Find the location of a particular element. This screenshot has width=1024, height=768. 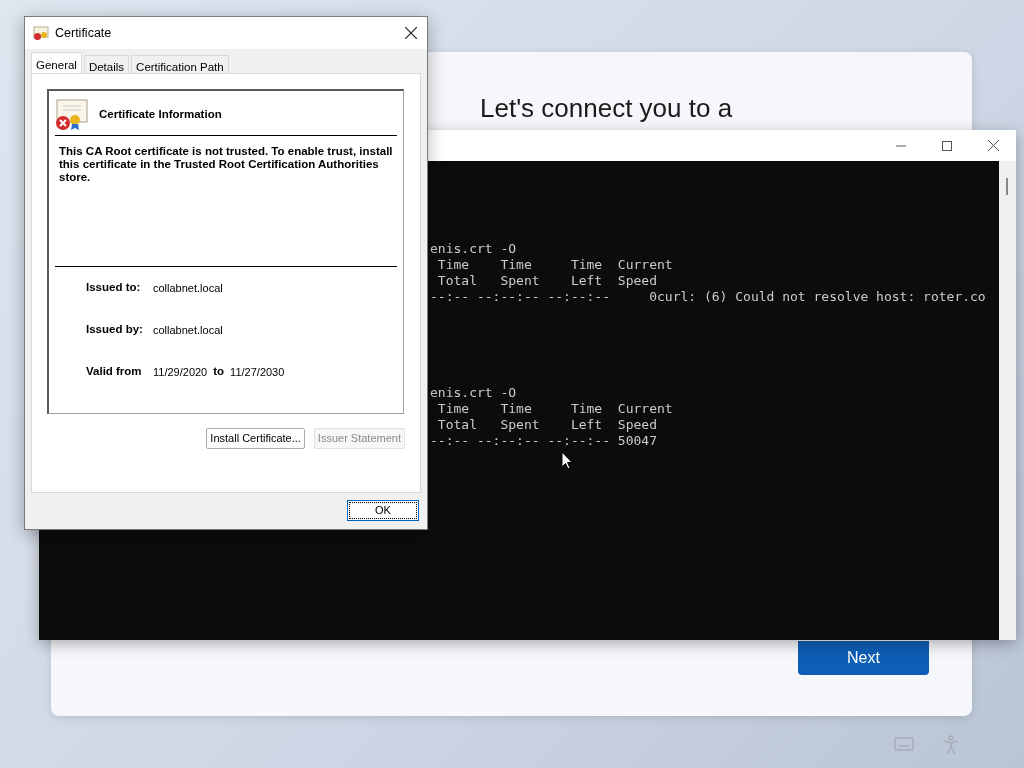

valid-from-date: 11/29/2020 is located at coordinates (180, 372).